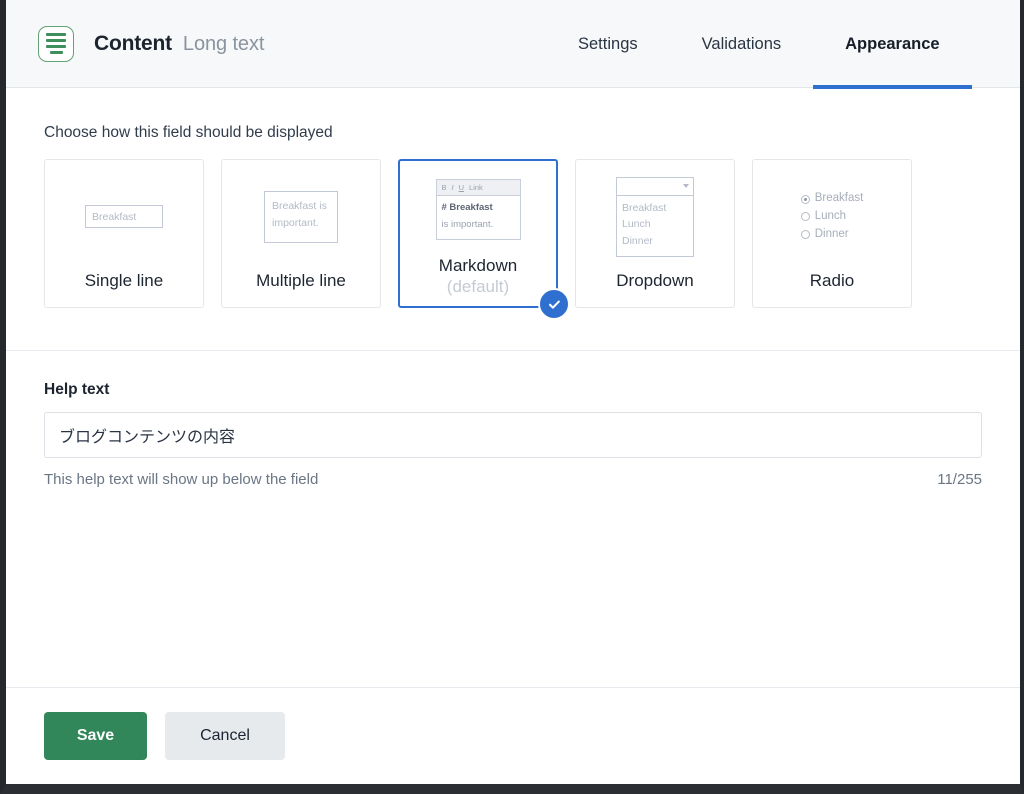 Image resolution: width=1024 pixels, height=794 pixels. I want to click on radio-preview: Breakfast Lunch Dinner, so click(832, 215).